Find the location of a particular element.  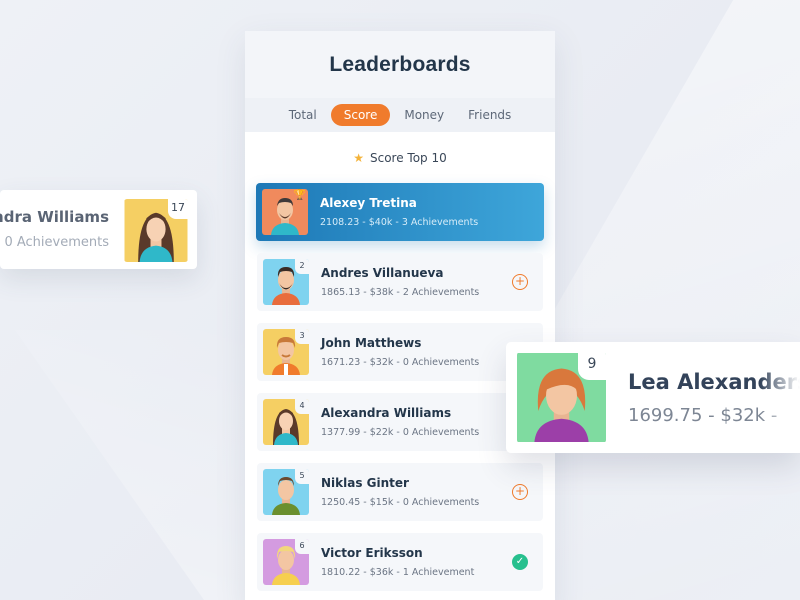

player-stats: 1810.22 - $36k - 1 Achievement is located at coordinates (398, 572).